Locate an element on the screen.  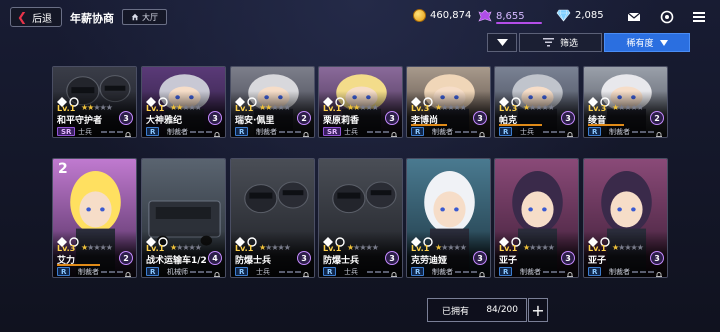
gold-coin-icon is located at coordinates (419, 15).